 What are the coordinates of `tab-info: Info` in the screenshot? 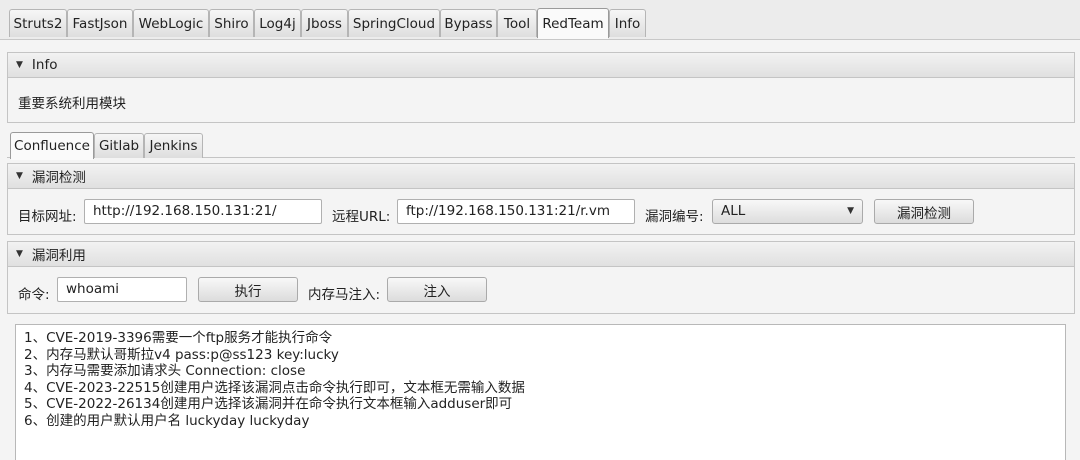 It's located at (627, 23).